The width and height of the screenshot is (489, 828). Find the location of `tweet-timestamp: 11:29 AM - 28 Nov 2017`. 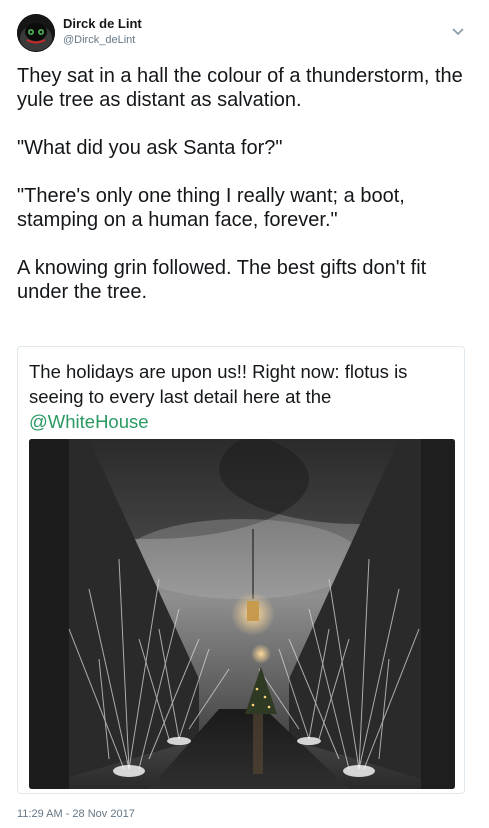

tweet-timestamp: 11:29 AM - 28 Nov 2017 is located at coordinates (76, 814).